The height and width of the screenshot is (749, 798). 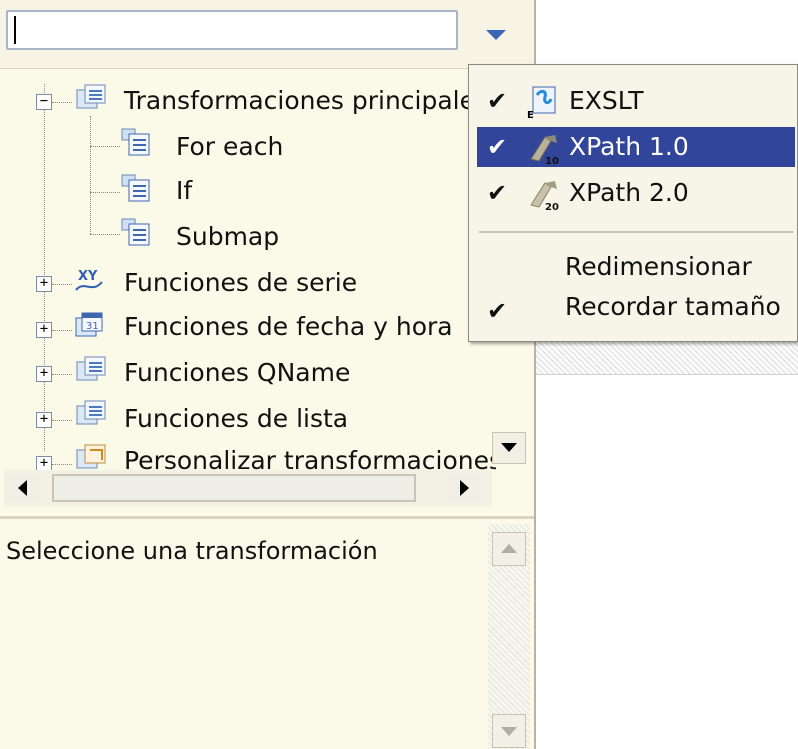 I want to click on calendar-function-icon: 31, so click(x=89, y=324).